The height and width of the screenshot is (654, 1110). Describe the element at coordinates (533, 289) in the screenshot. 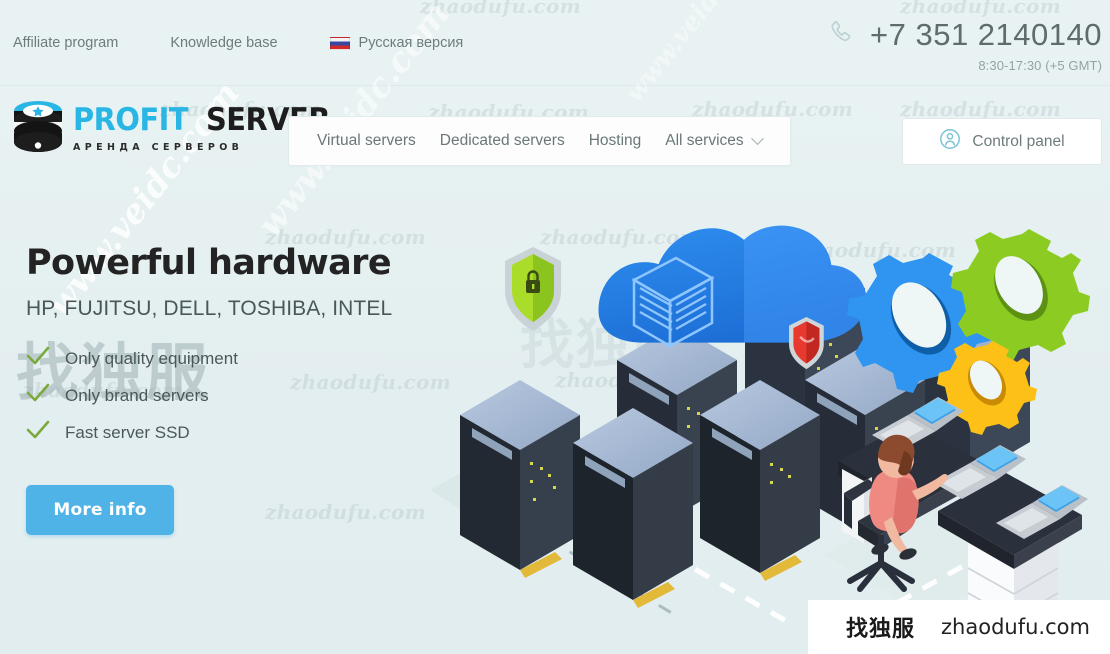

I see `green-shield-lock-icon` at that location.